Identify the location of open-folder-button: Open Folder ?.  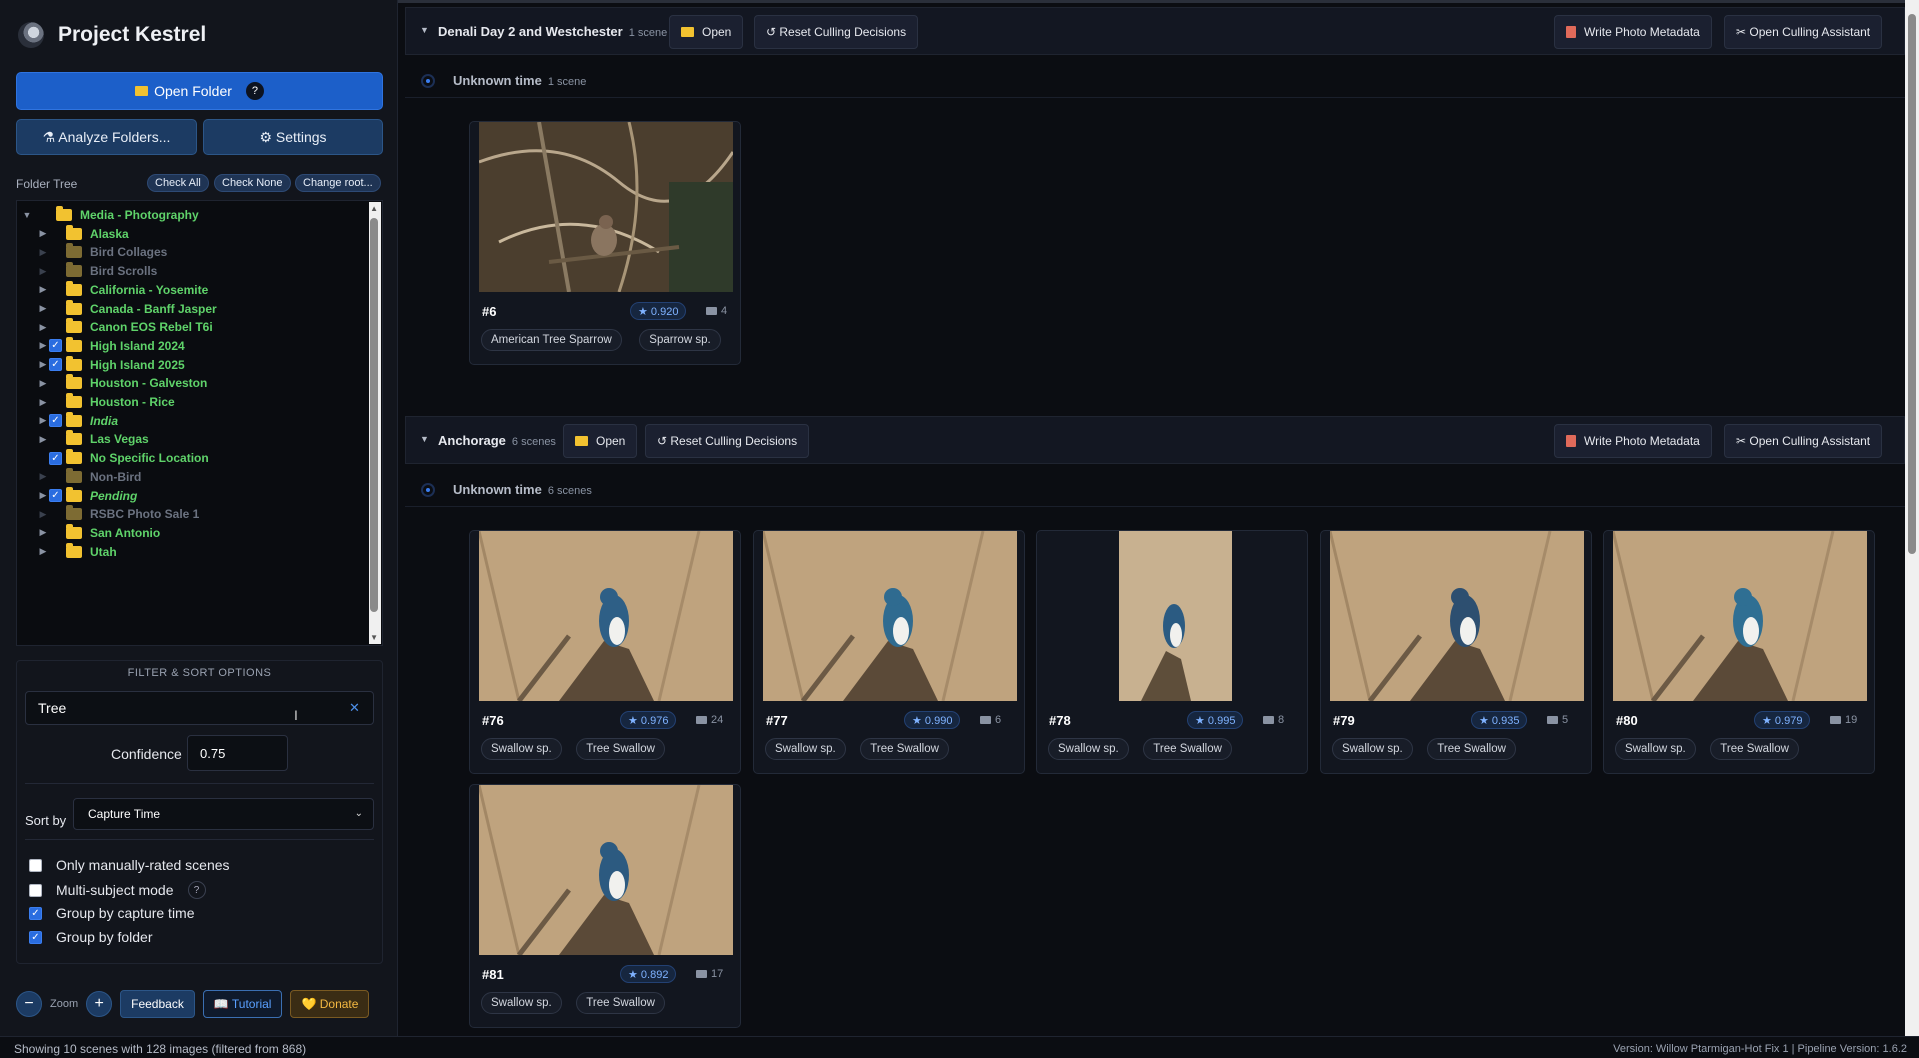
(199, 91).